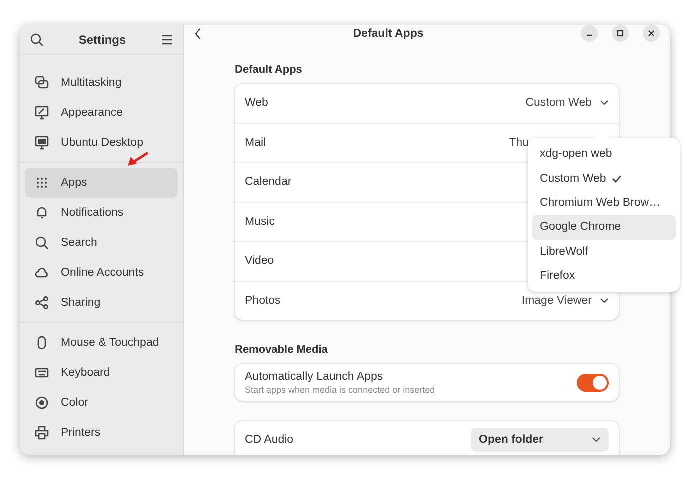 The width and height of the screenshot is (700, 489). What do you see at coordinates (198, 34) in the screenshot?
I see `back-icon` at bounding box center [198, 34].